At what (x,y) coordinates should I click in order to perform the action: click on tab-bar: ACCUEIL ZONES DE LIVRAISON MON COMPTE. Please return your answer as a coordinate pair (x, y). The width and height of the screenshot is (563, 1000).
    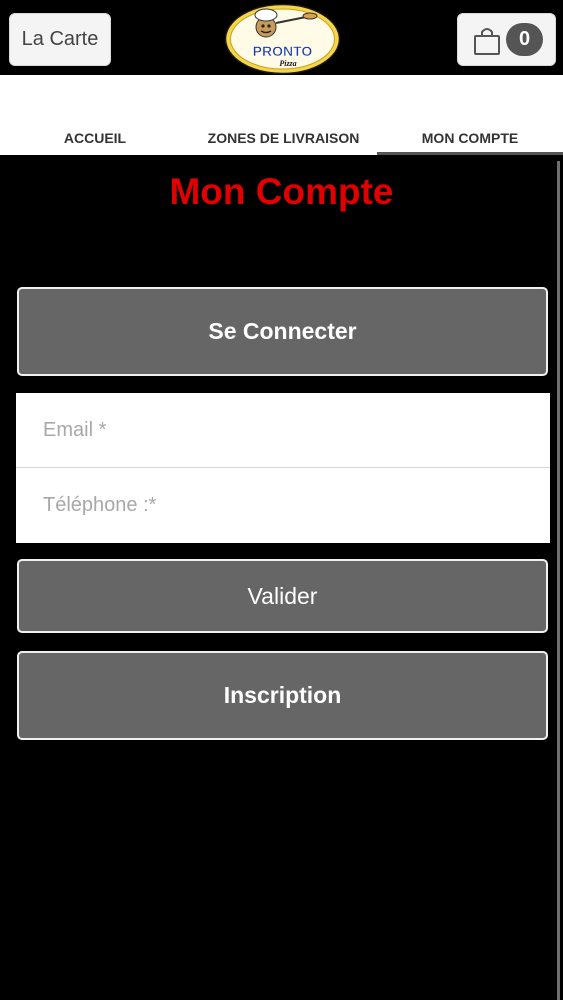
    Looking at the image, I should click on (281, 115).